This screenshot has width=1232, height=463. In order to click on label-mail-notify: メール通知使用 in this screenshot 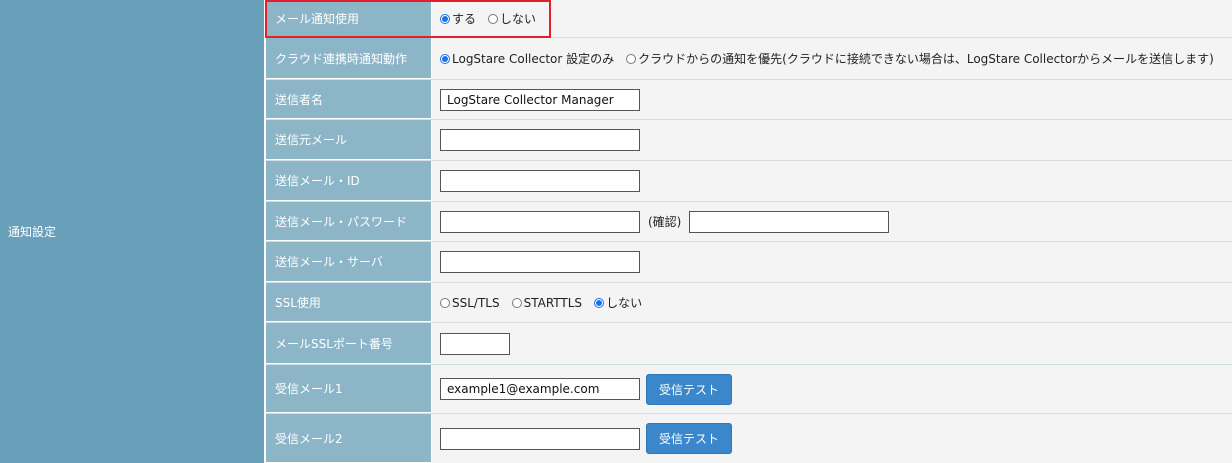, I will do `click(349, 18)`.